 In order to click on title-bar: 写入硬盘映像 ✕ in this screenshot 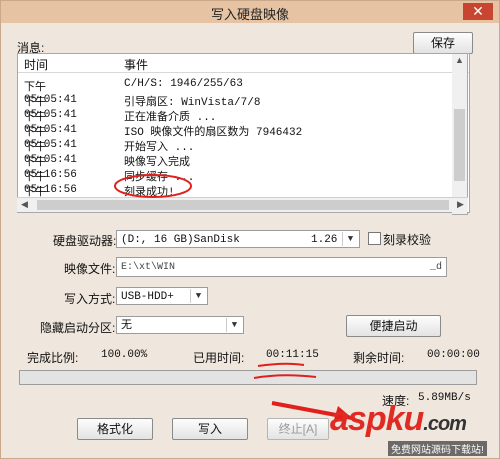, I will do `click(250, 12)`.